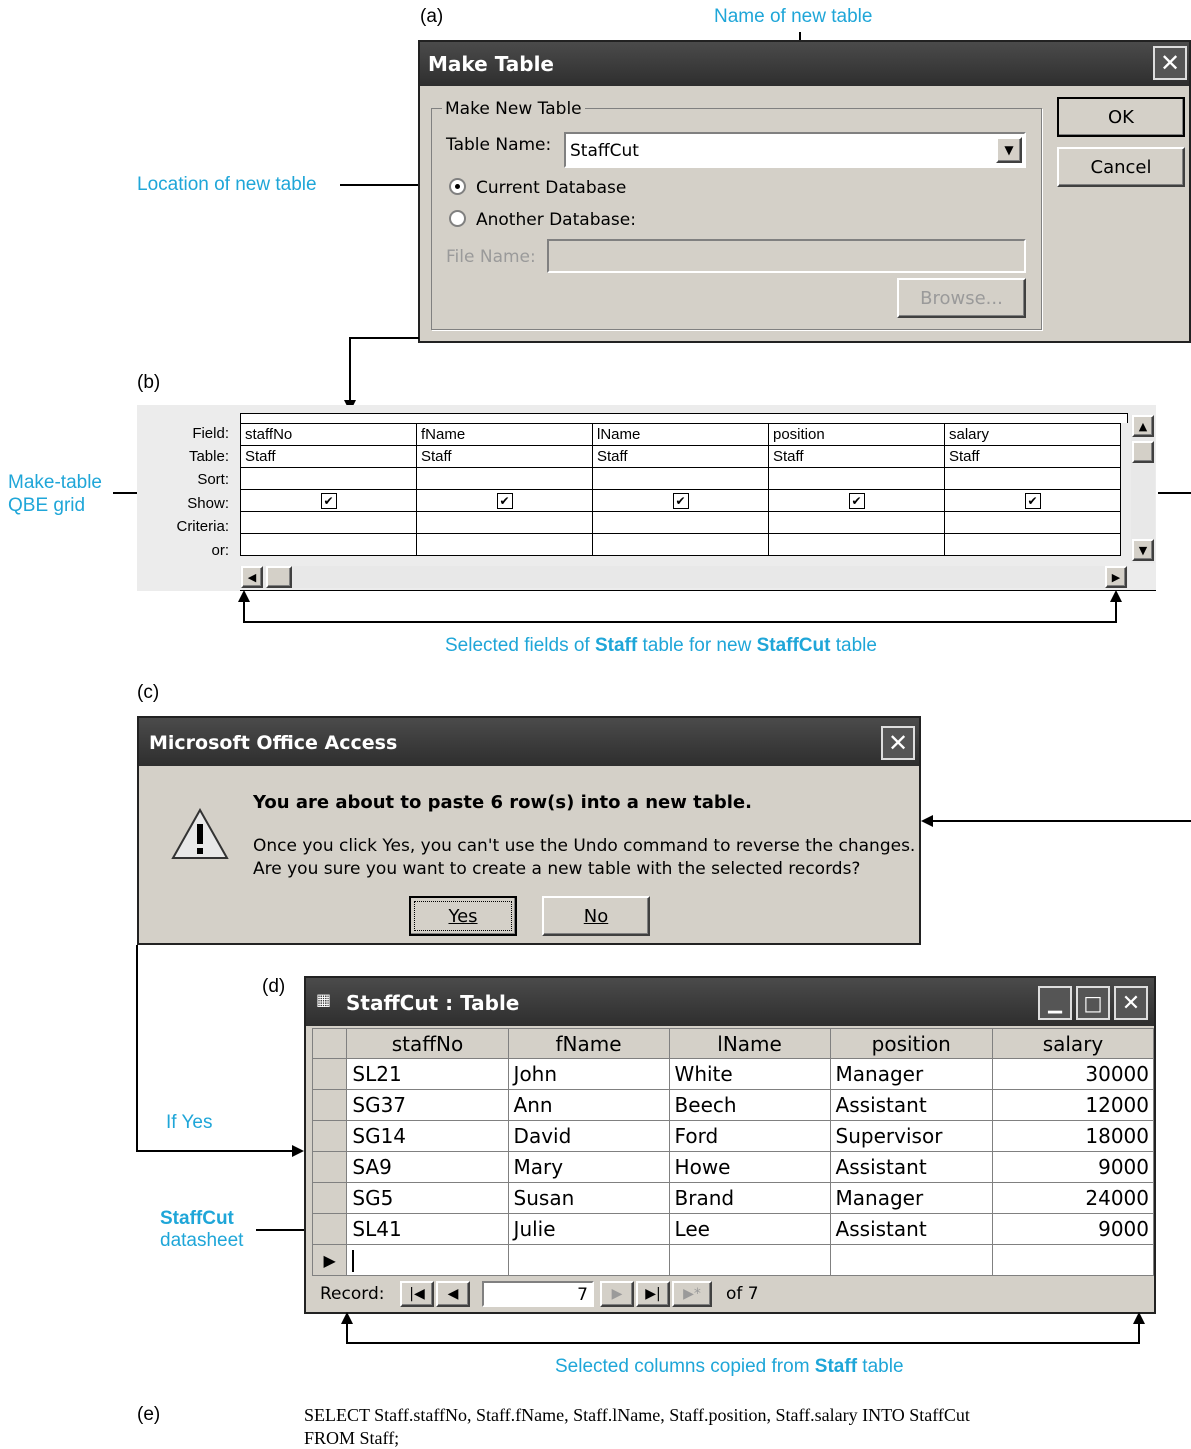  I want to click on scroll-left-button: ◀, so click(252, 577).